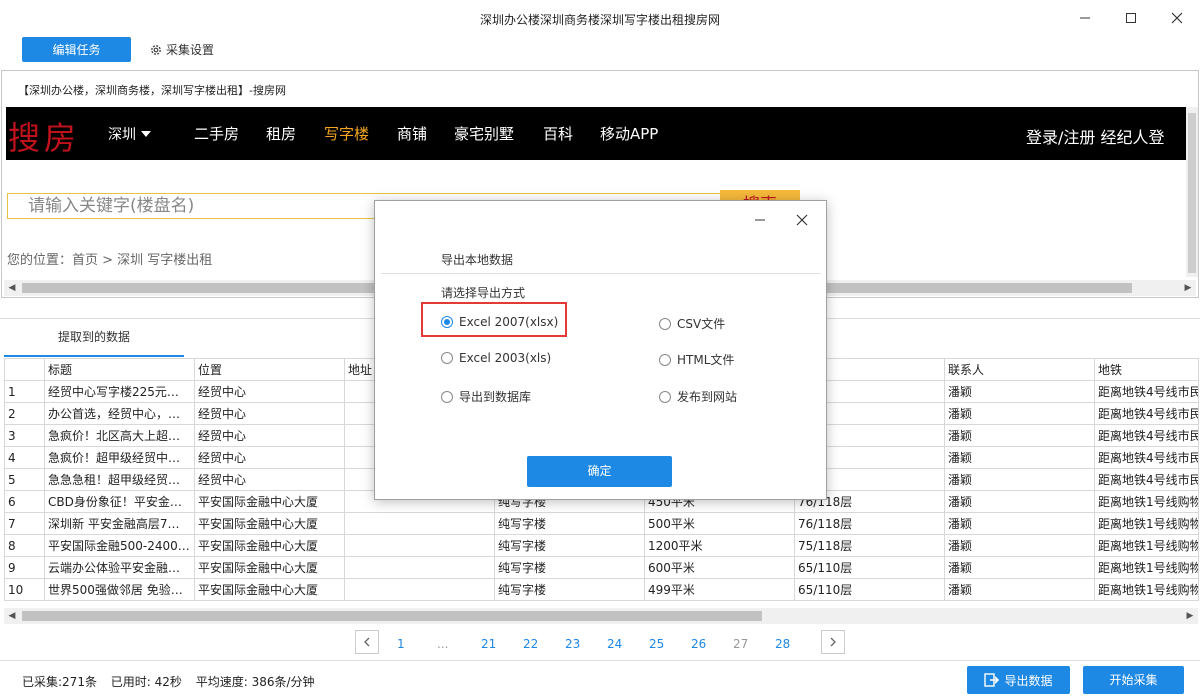  Describe the element at coordinates (119, 369) in the screenshot. I see `column-header: 标题` at that location.